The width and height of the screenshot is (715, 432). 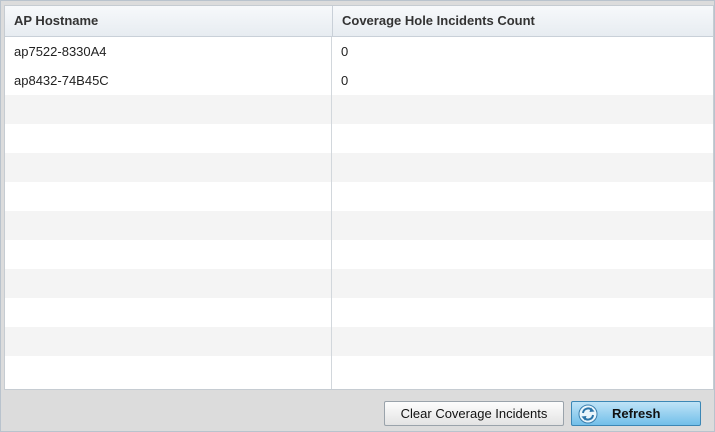 I want to click on clear-button-label: Clear Coverage Incidents, so click(x=474, y=413).